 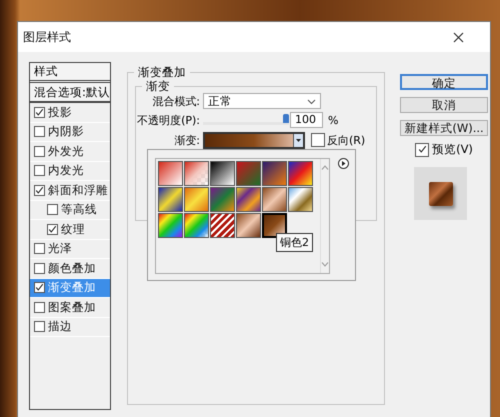 What do you see at coordinates (168, 120) in the screenshot?
I see `field-label: 不透明度(P):` at bounding box center [168, 120].